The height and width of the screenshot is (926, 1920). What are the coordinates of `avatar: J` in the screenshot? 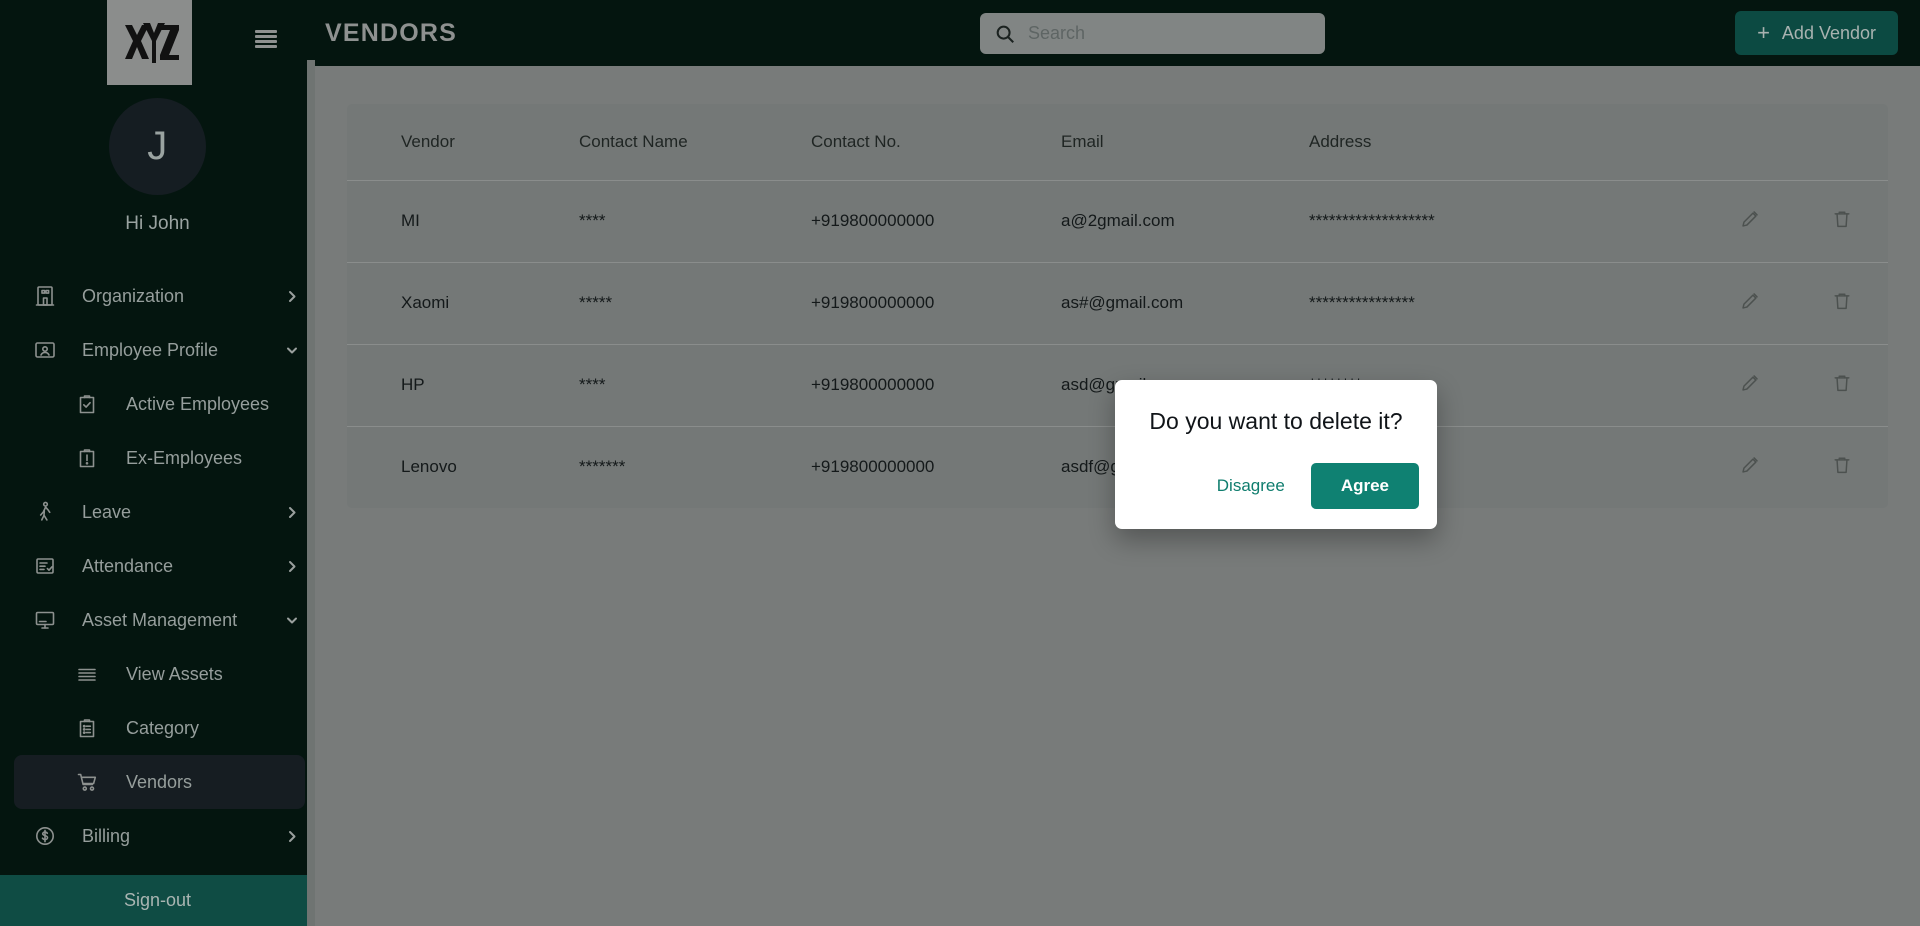 It's located at (157, 146).